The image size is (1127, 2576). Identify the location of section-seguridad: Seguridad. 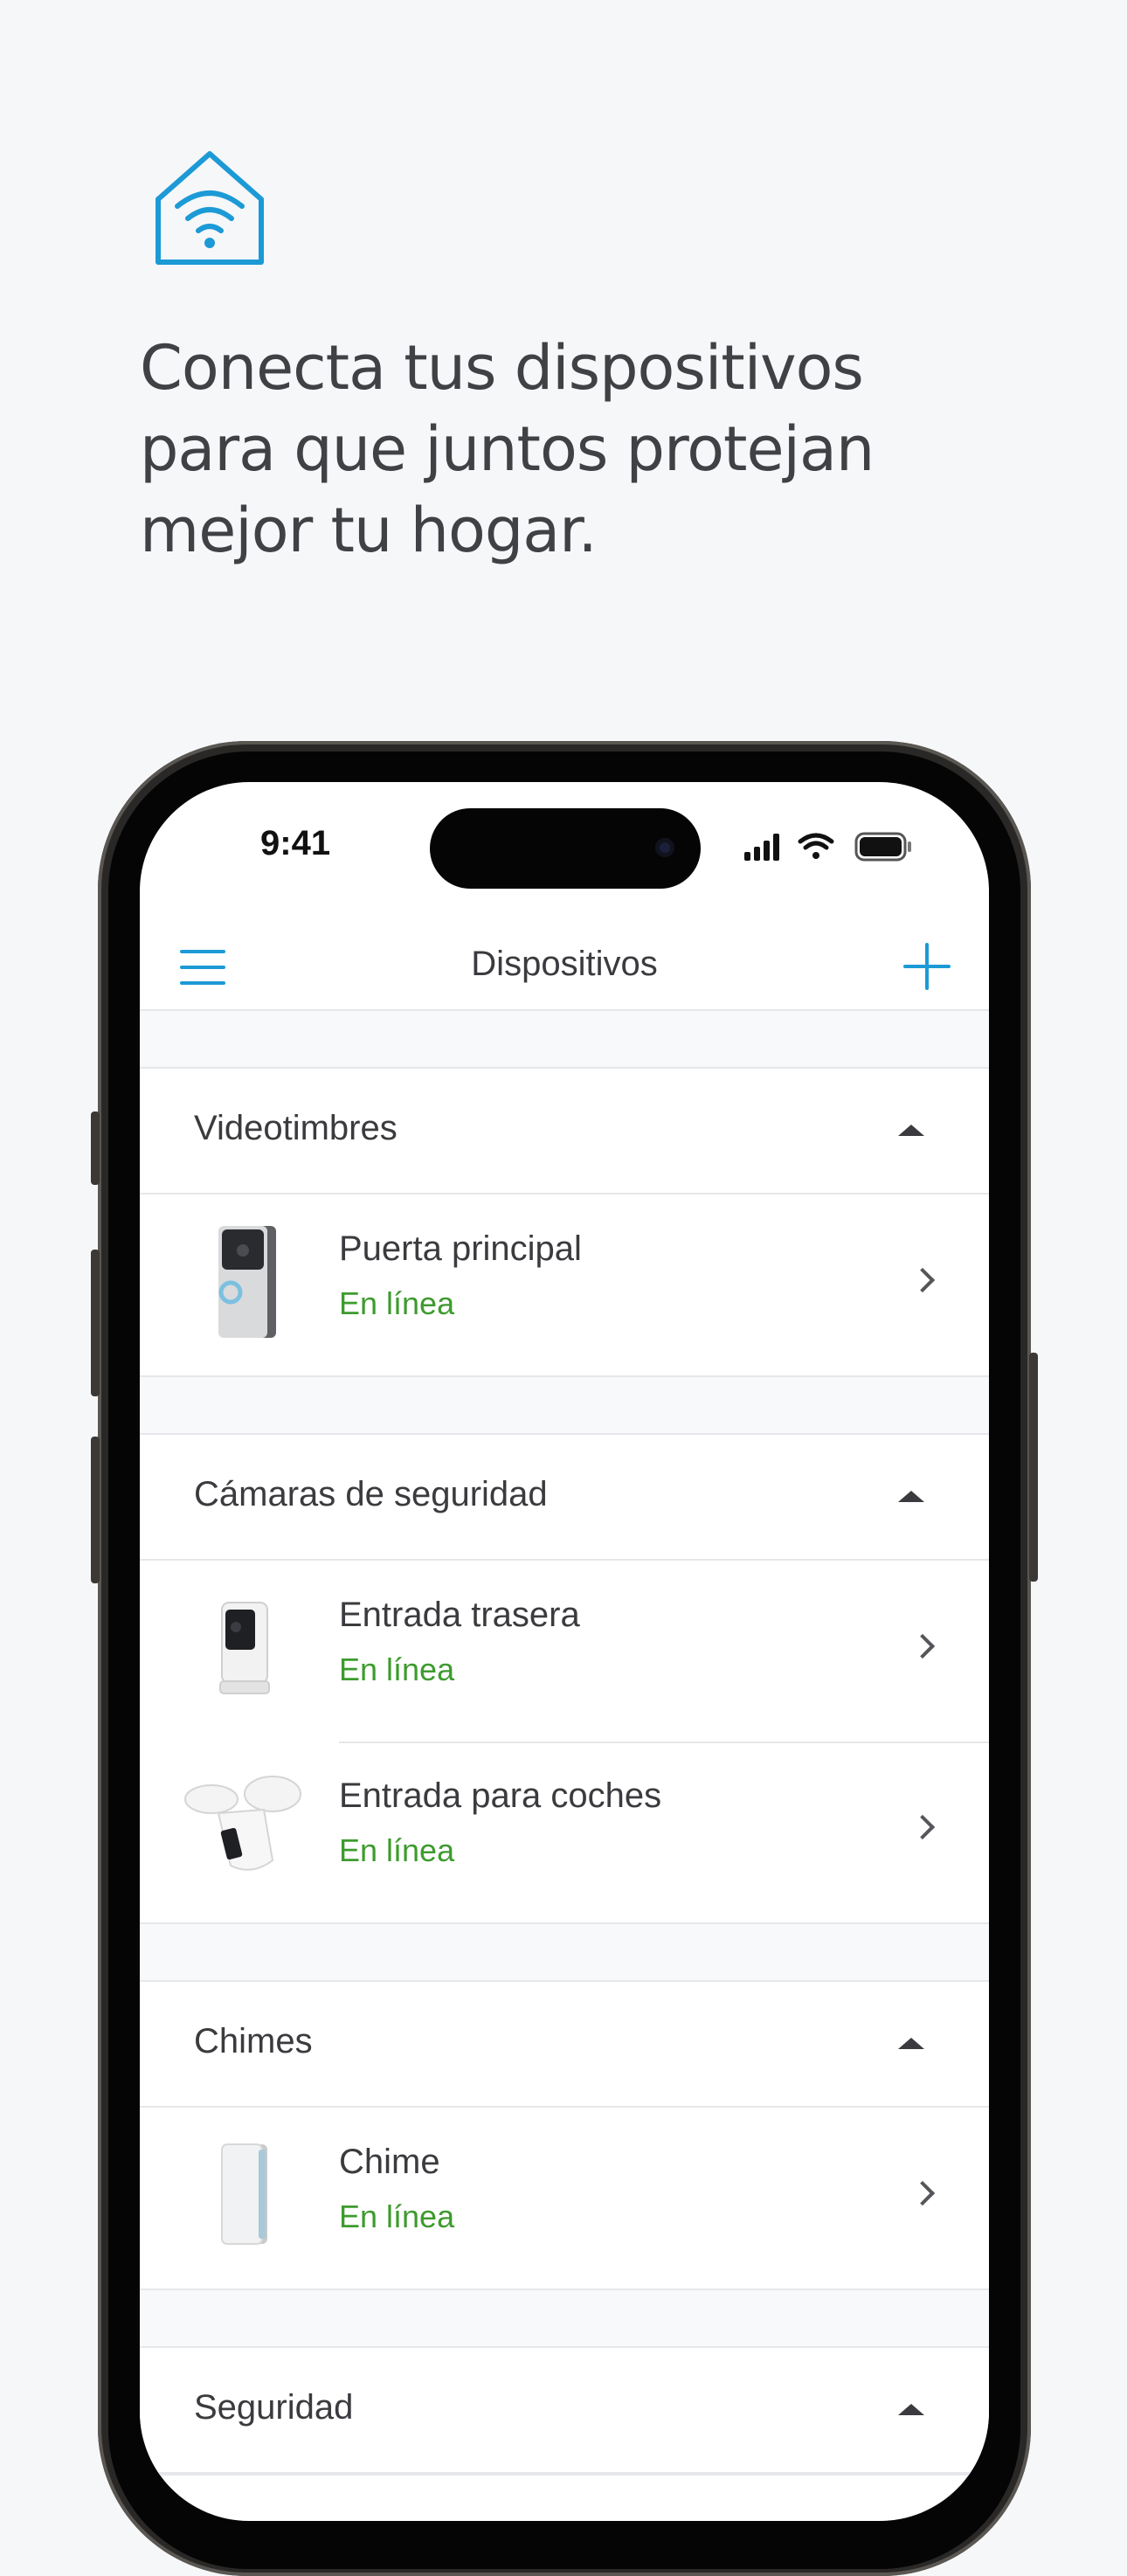
(564, 2411).